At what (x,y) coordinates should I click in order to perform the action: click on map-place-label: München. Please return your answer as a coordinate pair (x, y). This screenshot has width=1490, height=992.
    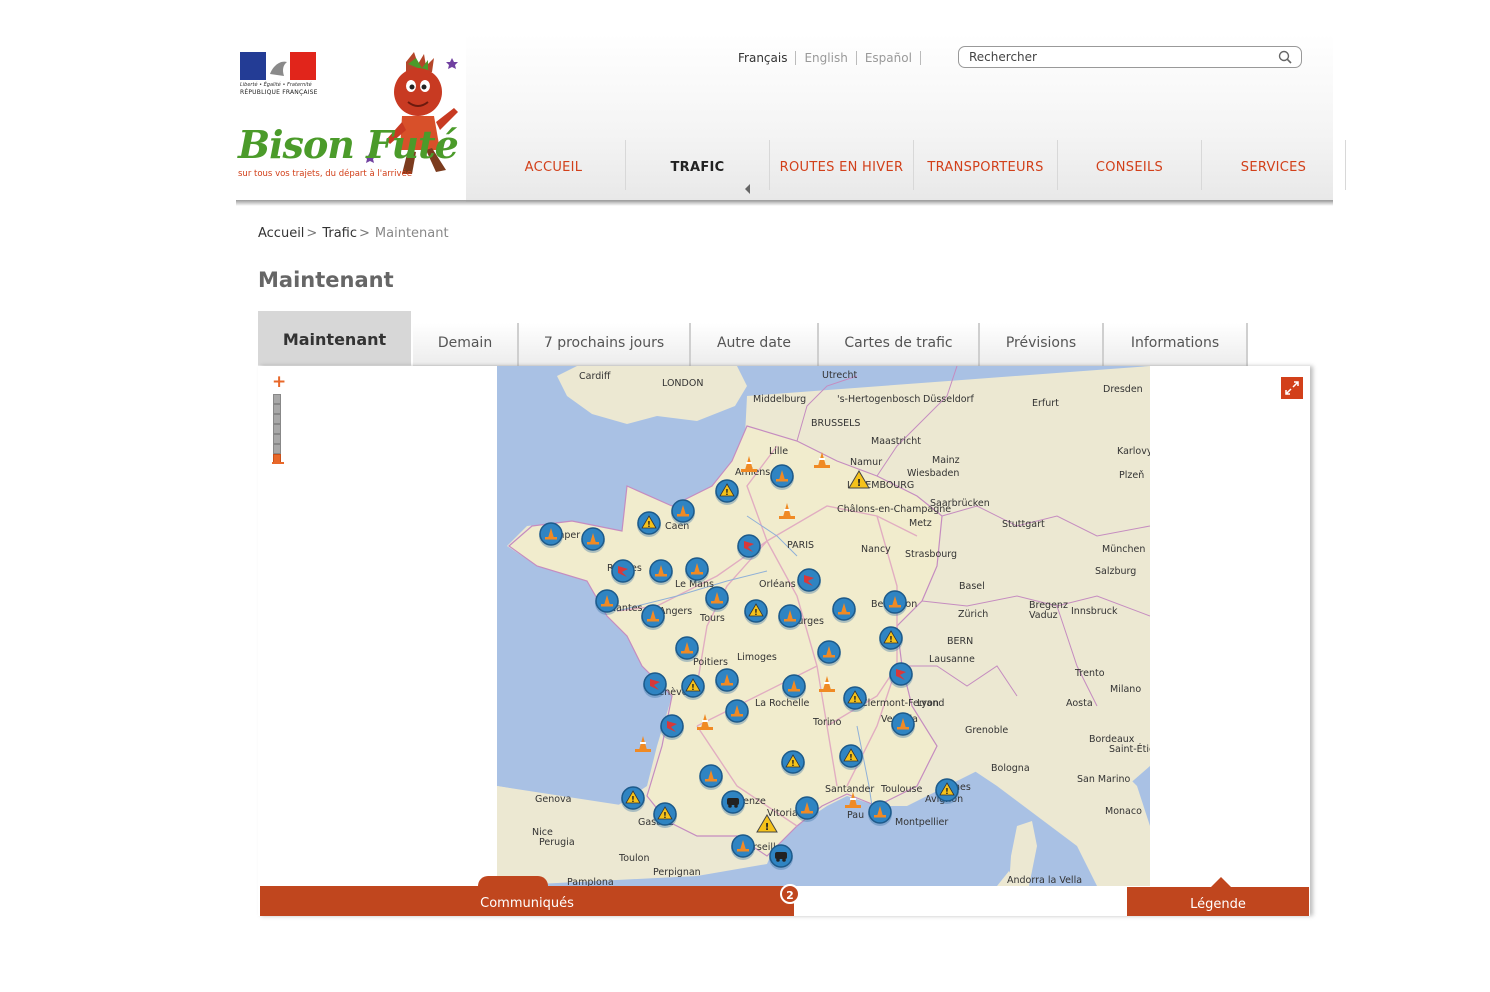
    Looking at the image, I should click on (1123, 549).